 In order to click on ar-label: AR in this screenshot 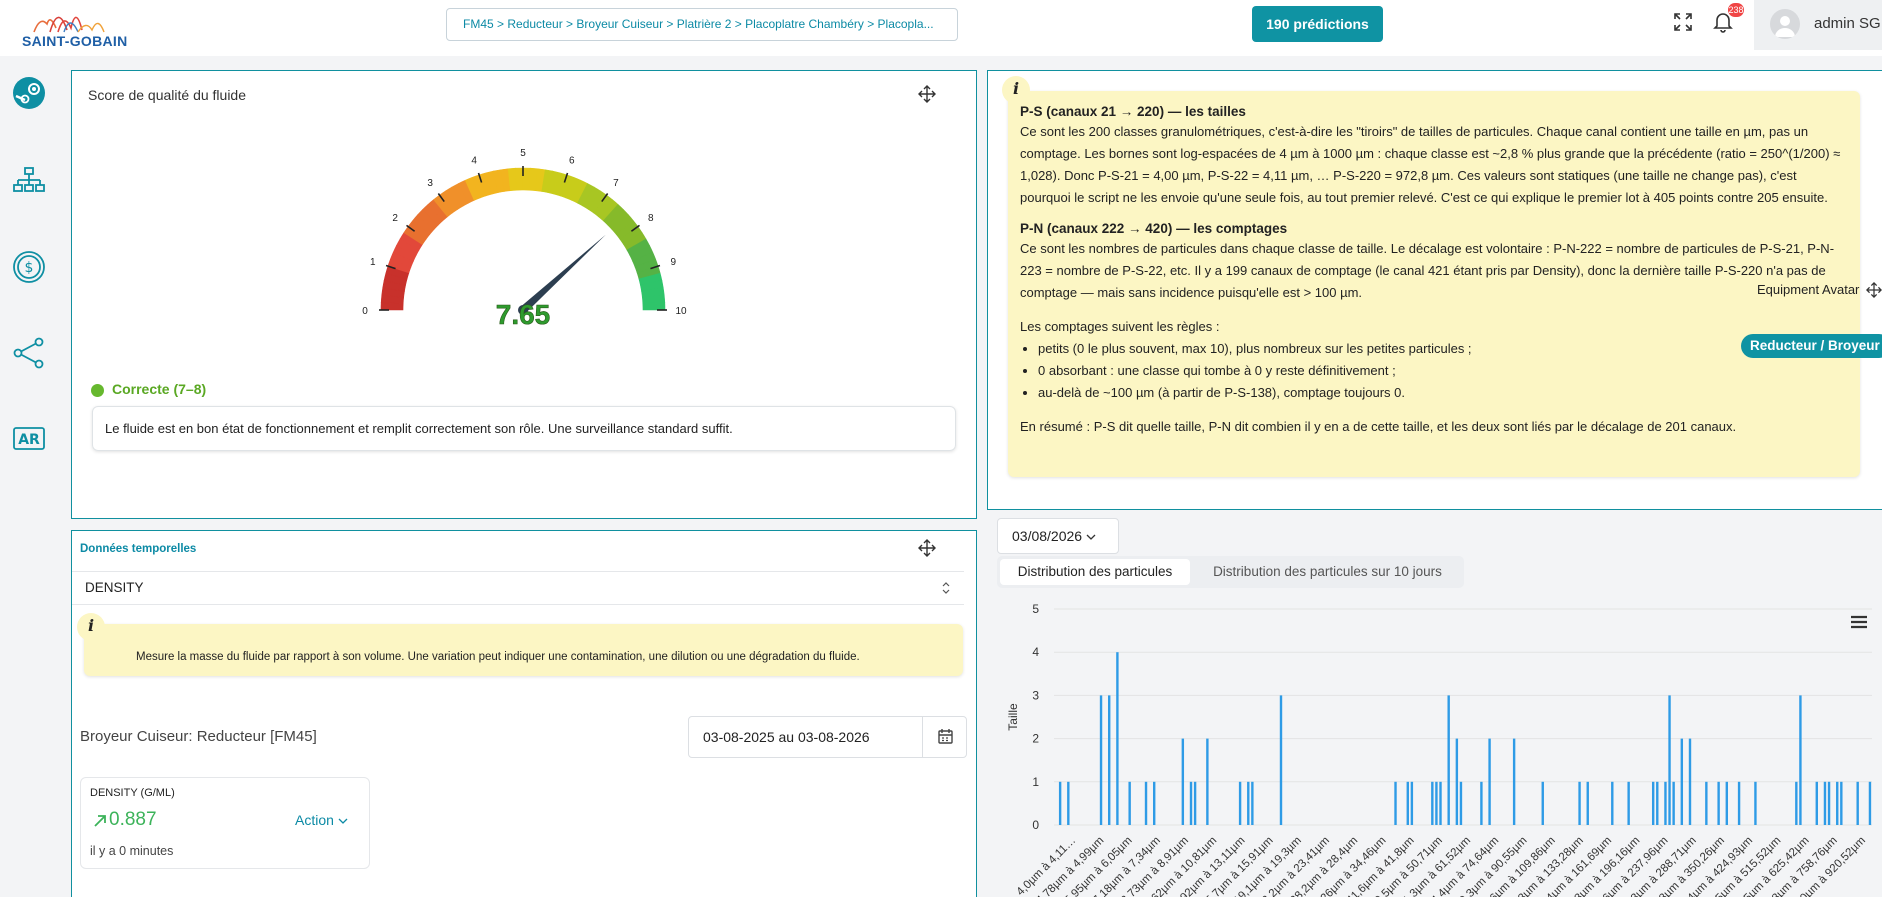, I will do `click(29, 440)`.